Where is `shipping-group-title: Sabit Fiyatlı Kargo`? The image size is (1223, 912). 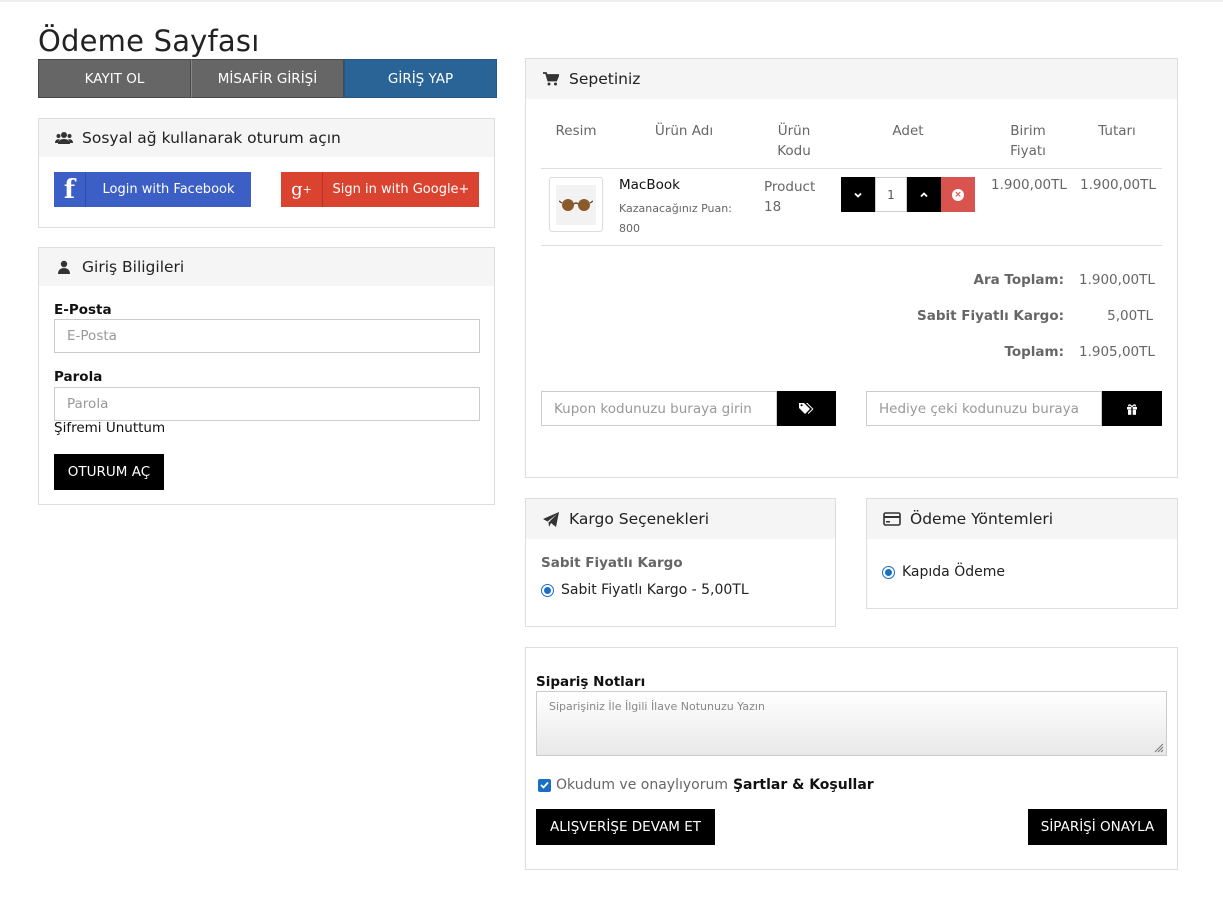 shipping-group-title: Sabit Fiyatlı Kargo is located at coordinates (612, 563).